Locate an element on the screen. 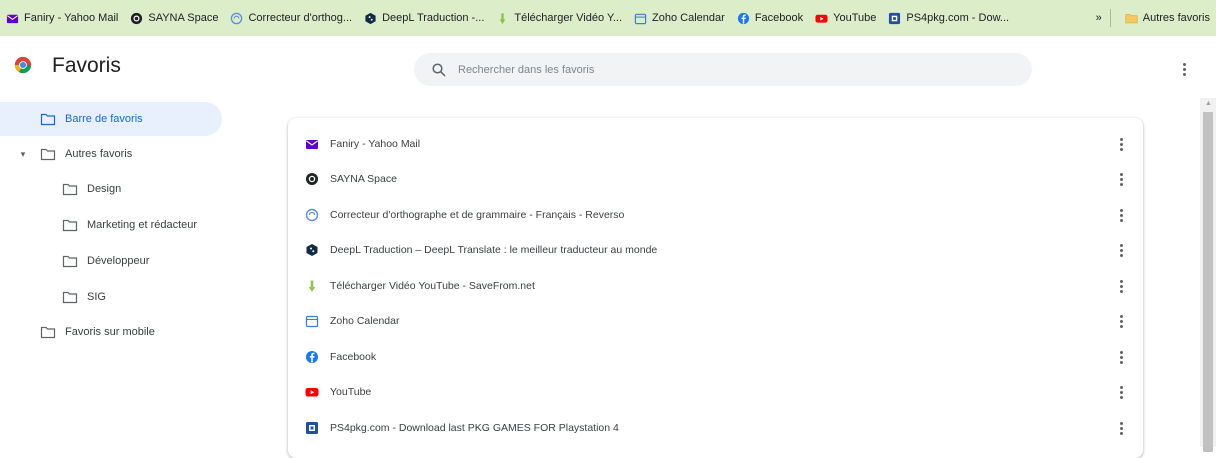  bookmark-title: Faniry - Yahoo Mail is located at coordinates (375, 143).